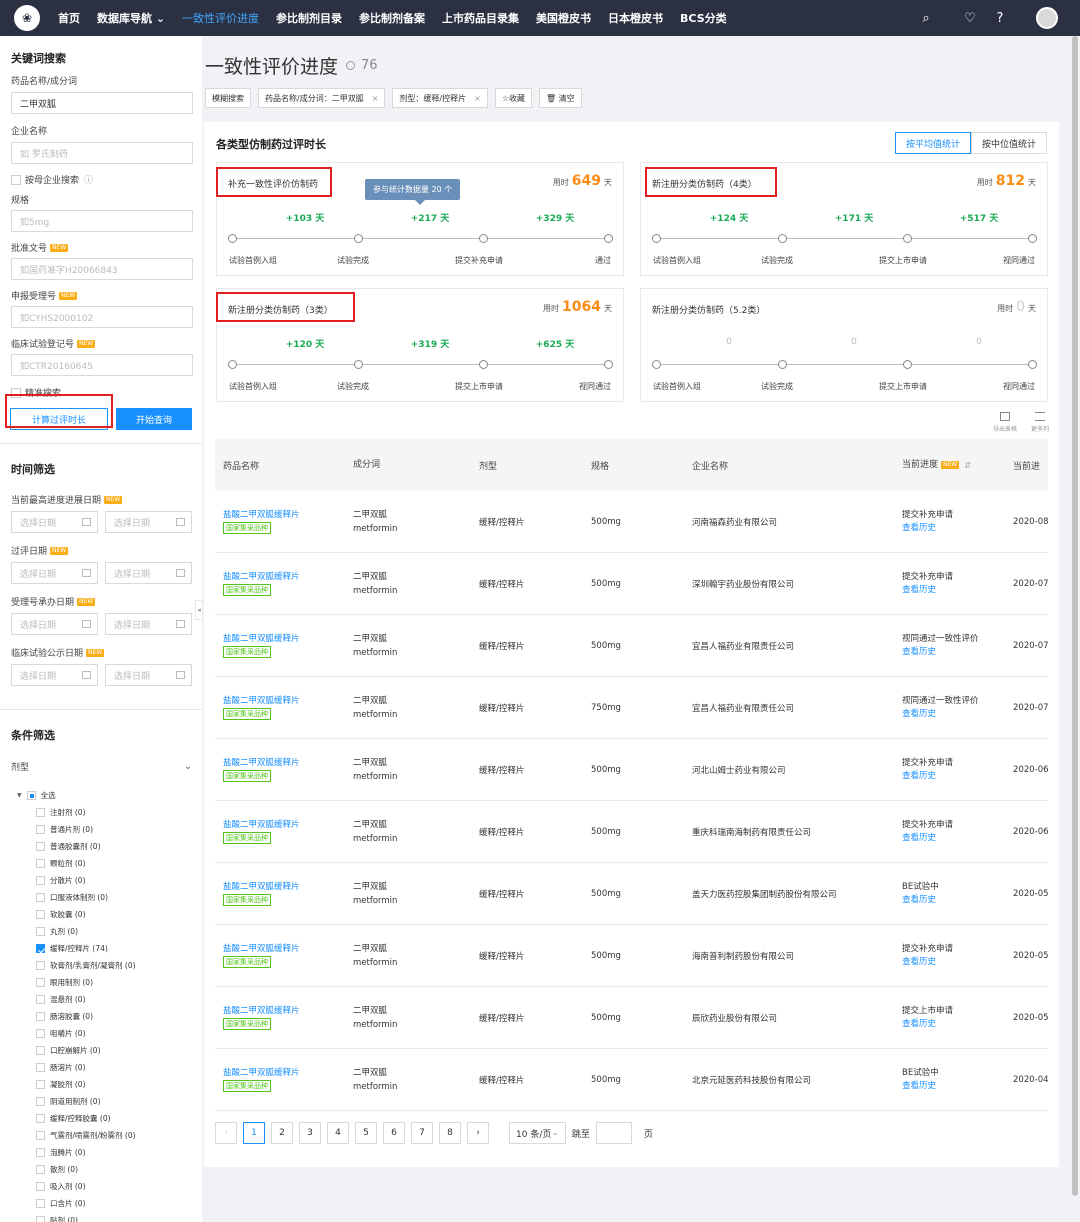 This screenshot has height=1222, width=1080. What do you see at coordinates (1075, 616) in the screenshot?
I see `page-scrollbar` at bounding box center [1075, 616].